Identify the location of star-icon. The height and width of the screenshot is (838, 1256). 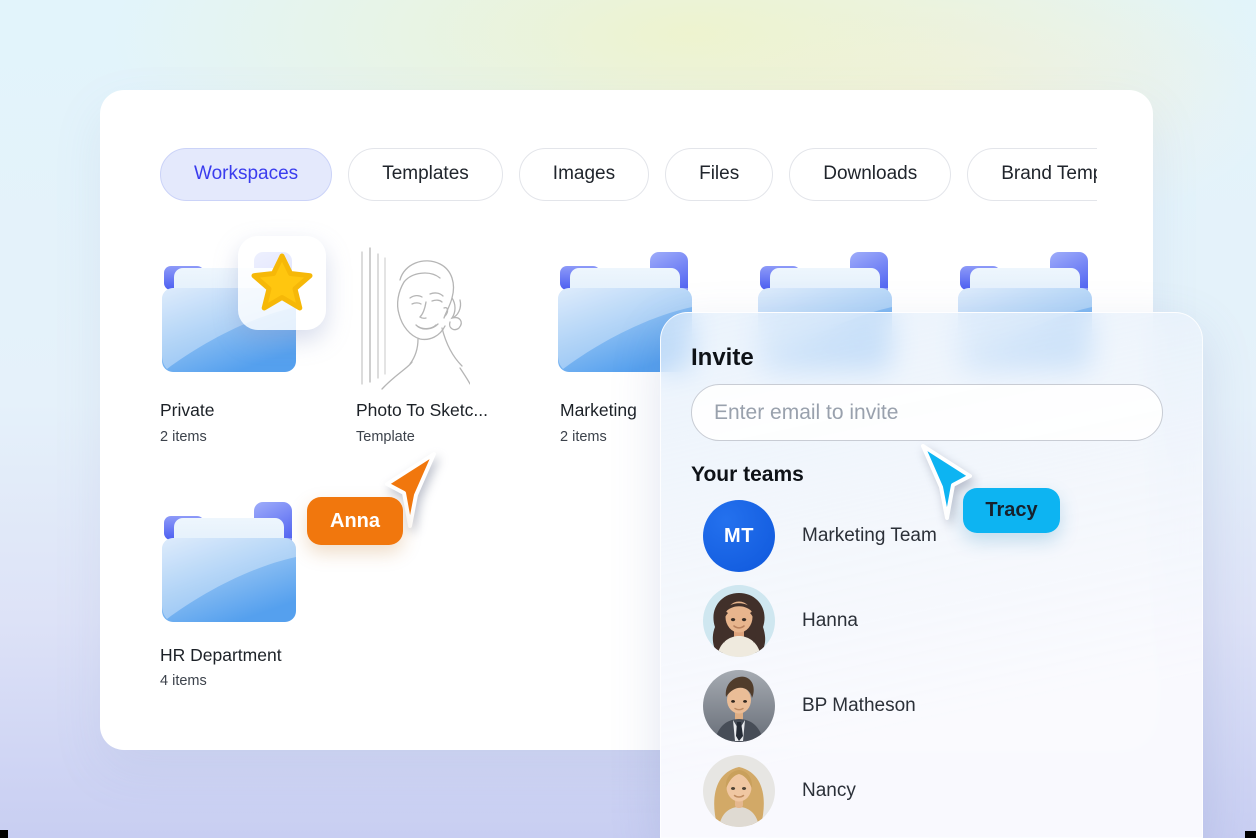
(282, 282).